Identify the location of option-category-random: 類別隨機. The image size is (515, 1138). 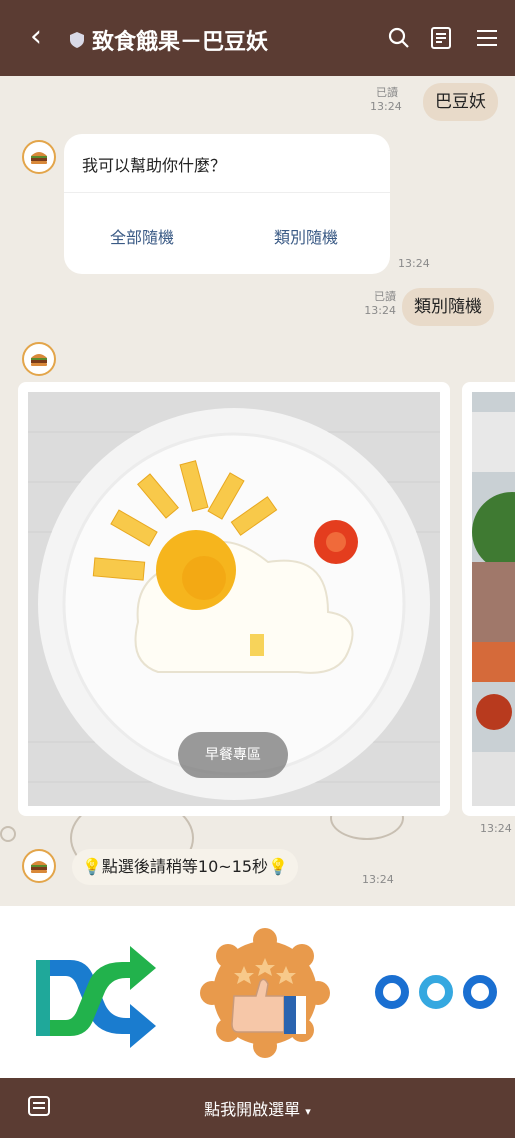
(306, 236).